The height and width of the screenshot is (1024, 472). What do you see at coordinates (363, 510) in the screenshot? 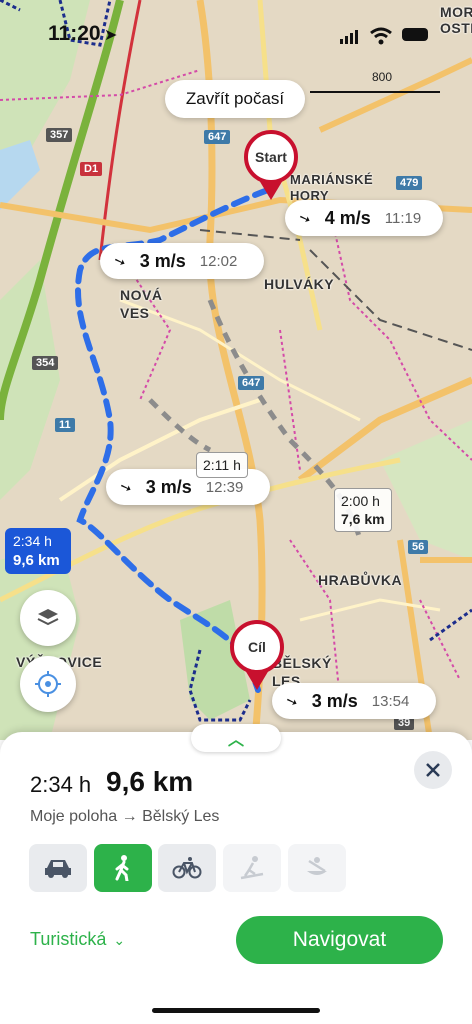
I see `alt-route-label: 2:00 h 7,6 km` at bounding box center [363, 510].